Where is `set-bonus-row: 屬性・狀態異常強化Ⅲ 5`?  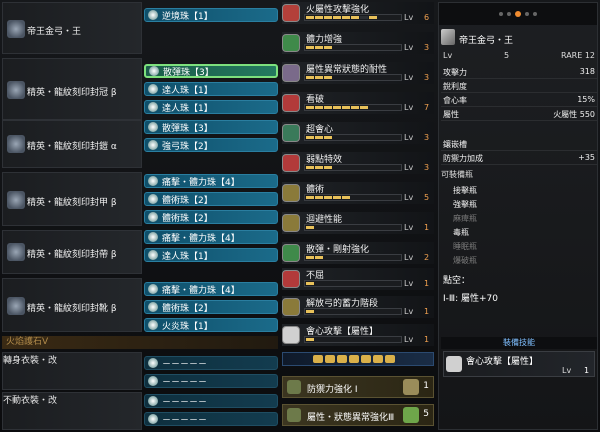
set-bonus-row: 屬性・狀態異常強化Ⅲ 5 is located at coordinates (358, 415).